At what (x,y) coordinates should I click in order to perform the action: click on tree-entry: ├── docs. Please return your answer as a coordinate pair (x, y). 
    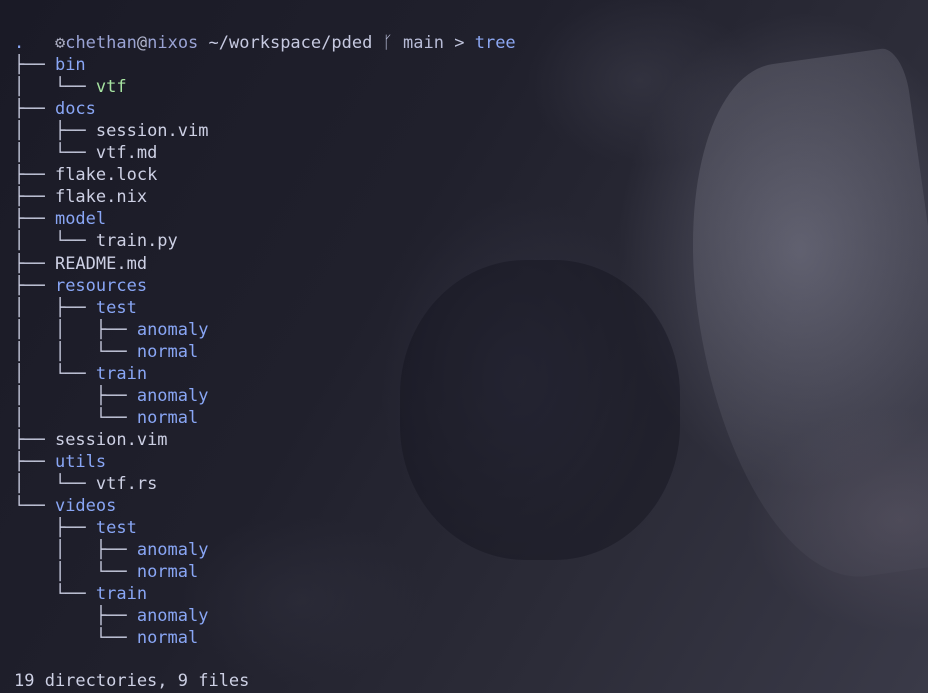
    Looking at the image, I should click on (55, 109).